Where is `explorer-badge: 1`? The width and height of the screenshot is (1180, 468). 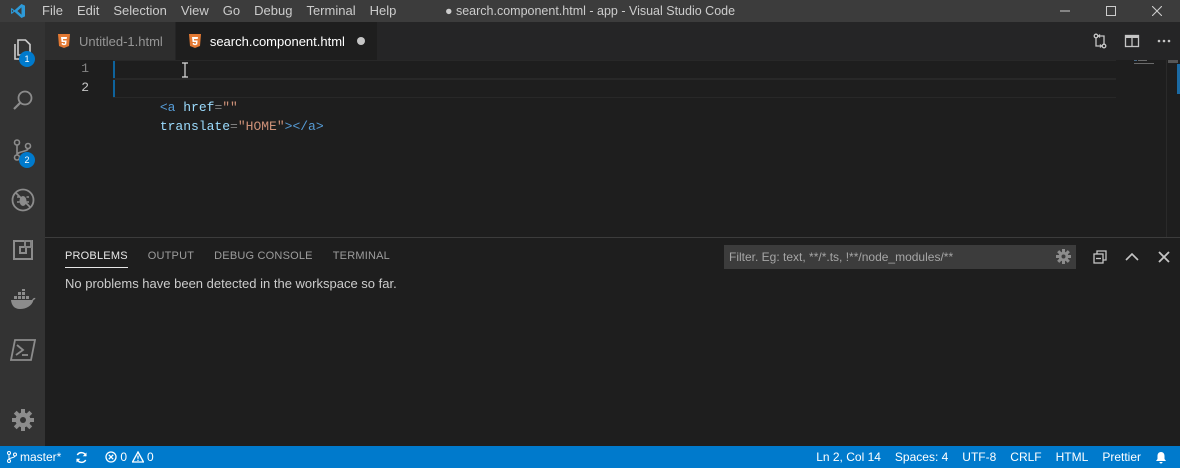 explorer-badge: 1 is located at coordinates (27, 59).